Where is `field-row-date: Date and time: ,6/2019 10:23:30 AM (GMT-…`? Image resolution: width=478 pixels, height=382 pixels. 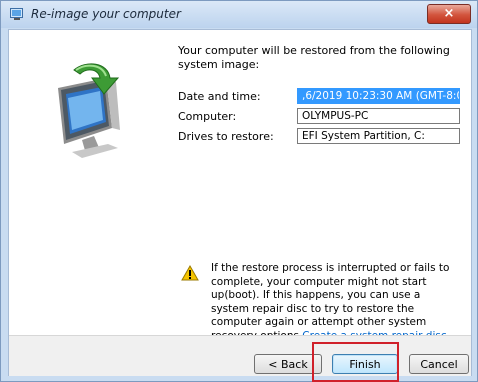
field-row-date: Date and time: ,6/2019 10:23:30 AM (GMT-… is located at coordinates (319, 96).